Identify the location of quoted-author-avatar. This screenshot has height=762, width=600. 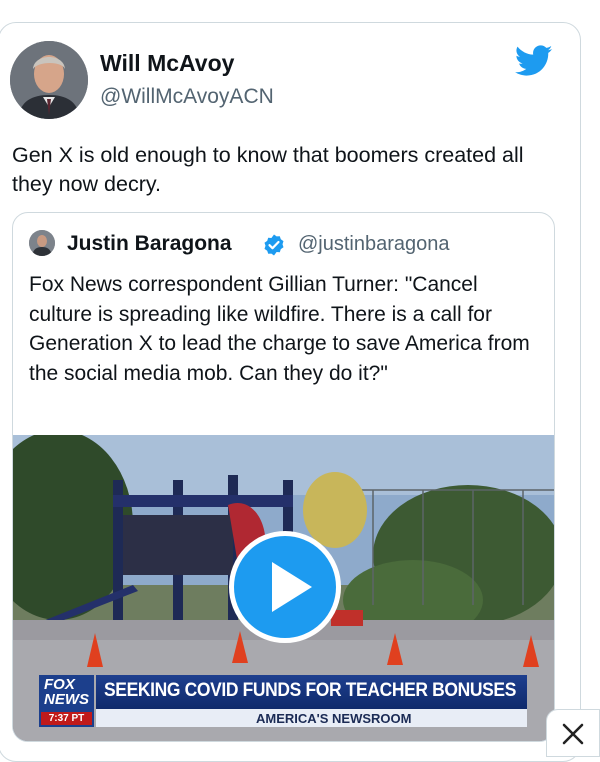
(42, 243).